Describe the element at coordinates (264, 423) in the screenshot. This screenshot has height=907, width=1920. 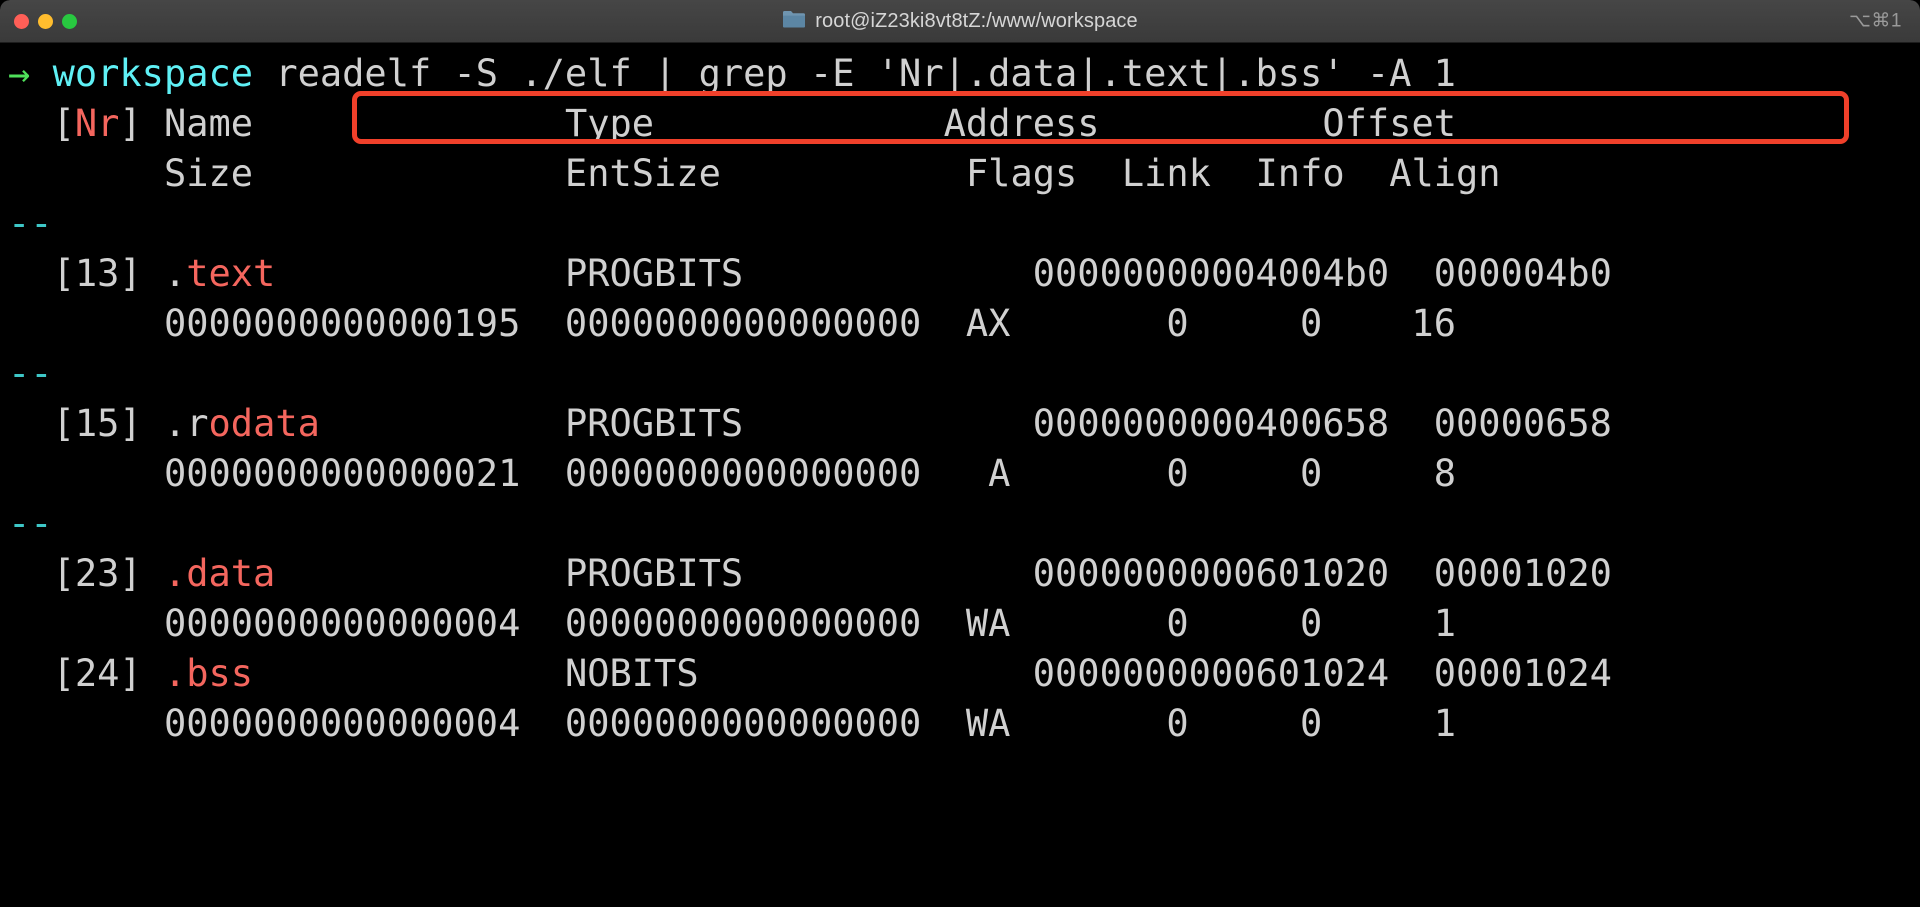
I see `section-name-match: odata` at that location.